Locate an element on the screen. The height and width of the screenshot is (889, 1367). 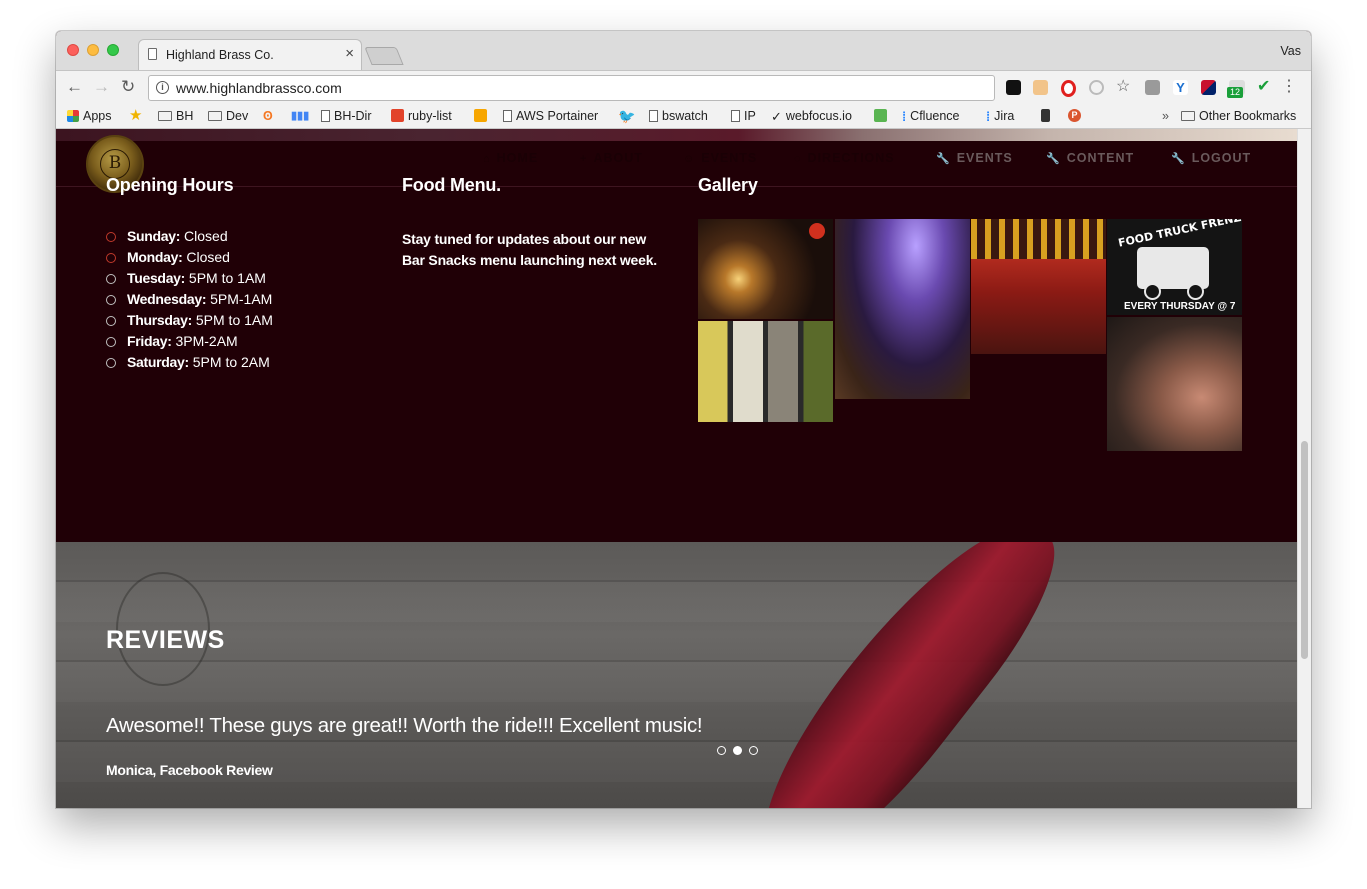
bookmark-bh-dir: BH-Dir is located at coordinates (346, 116).